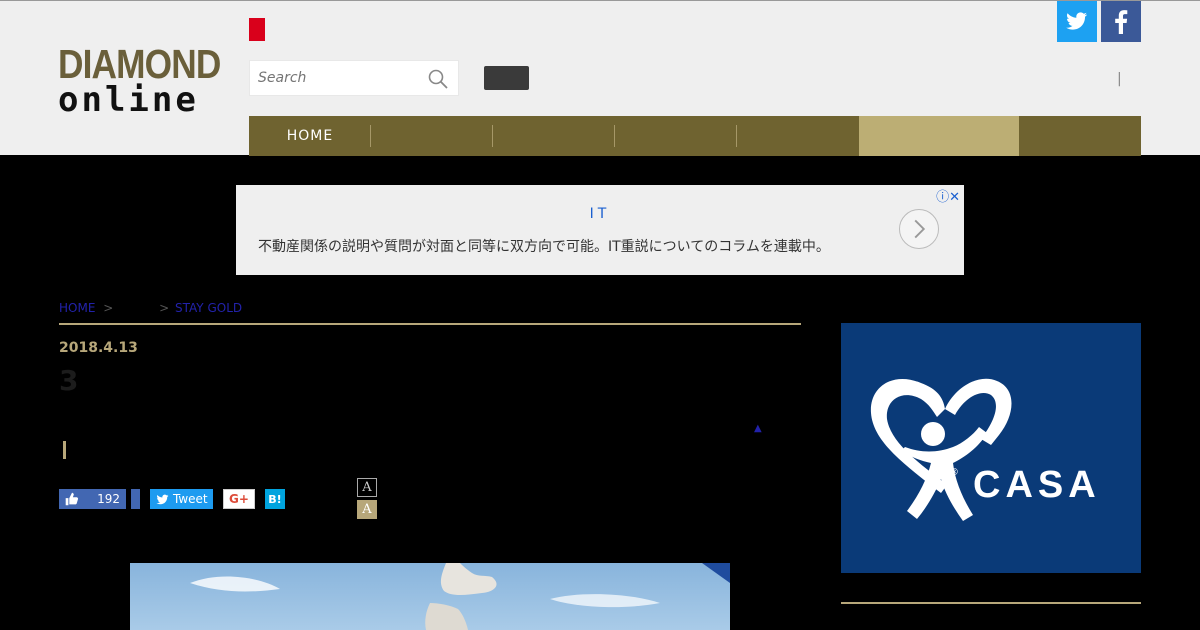 Image resolution: width=1200 pixels, height=630 pixels. What do you see at coordinates (98, 348) in the screenshot?
I see `article-date: 2018.4.13` at bounding box center [98, 348].